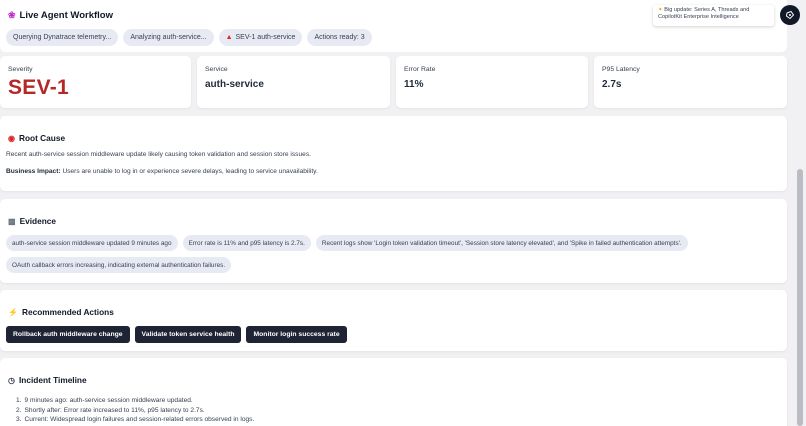  What do you see at coordinates (61, 312) in the screenshot?
I see `recommended-actions-title: ⚡ Recommended Actions` at bounding box center [61, 312].